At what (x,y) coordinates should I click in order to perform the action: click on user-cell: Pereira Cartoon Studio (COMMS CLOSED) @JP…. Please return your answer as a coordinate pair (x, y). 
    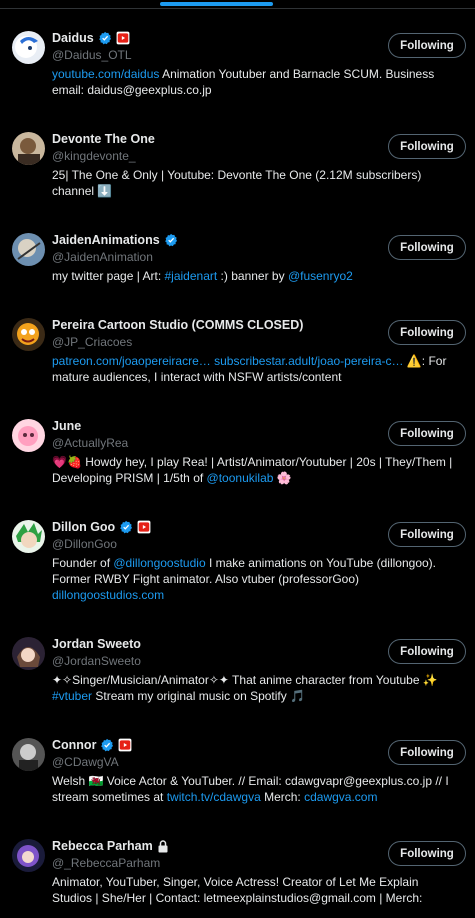
    Looking at the image, I should click on (237, 346).